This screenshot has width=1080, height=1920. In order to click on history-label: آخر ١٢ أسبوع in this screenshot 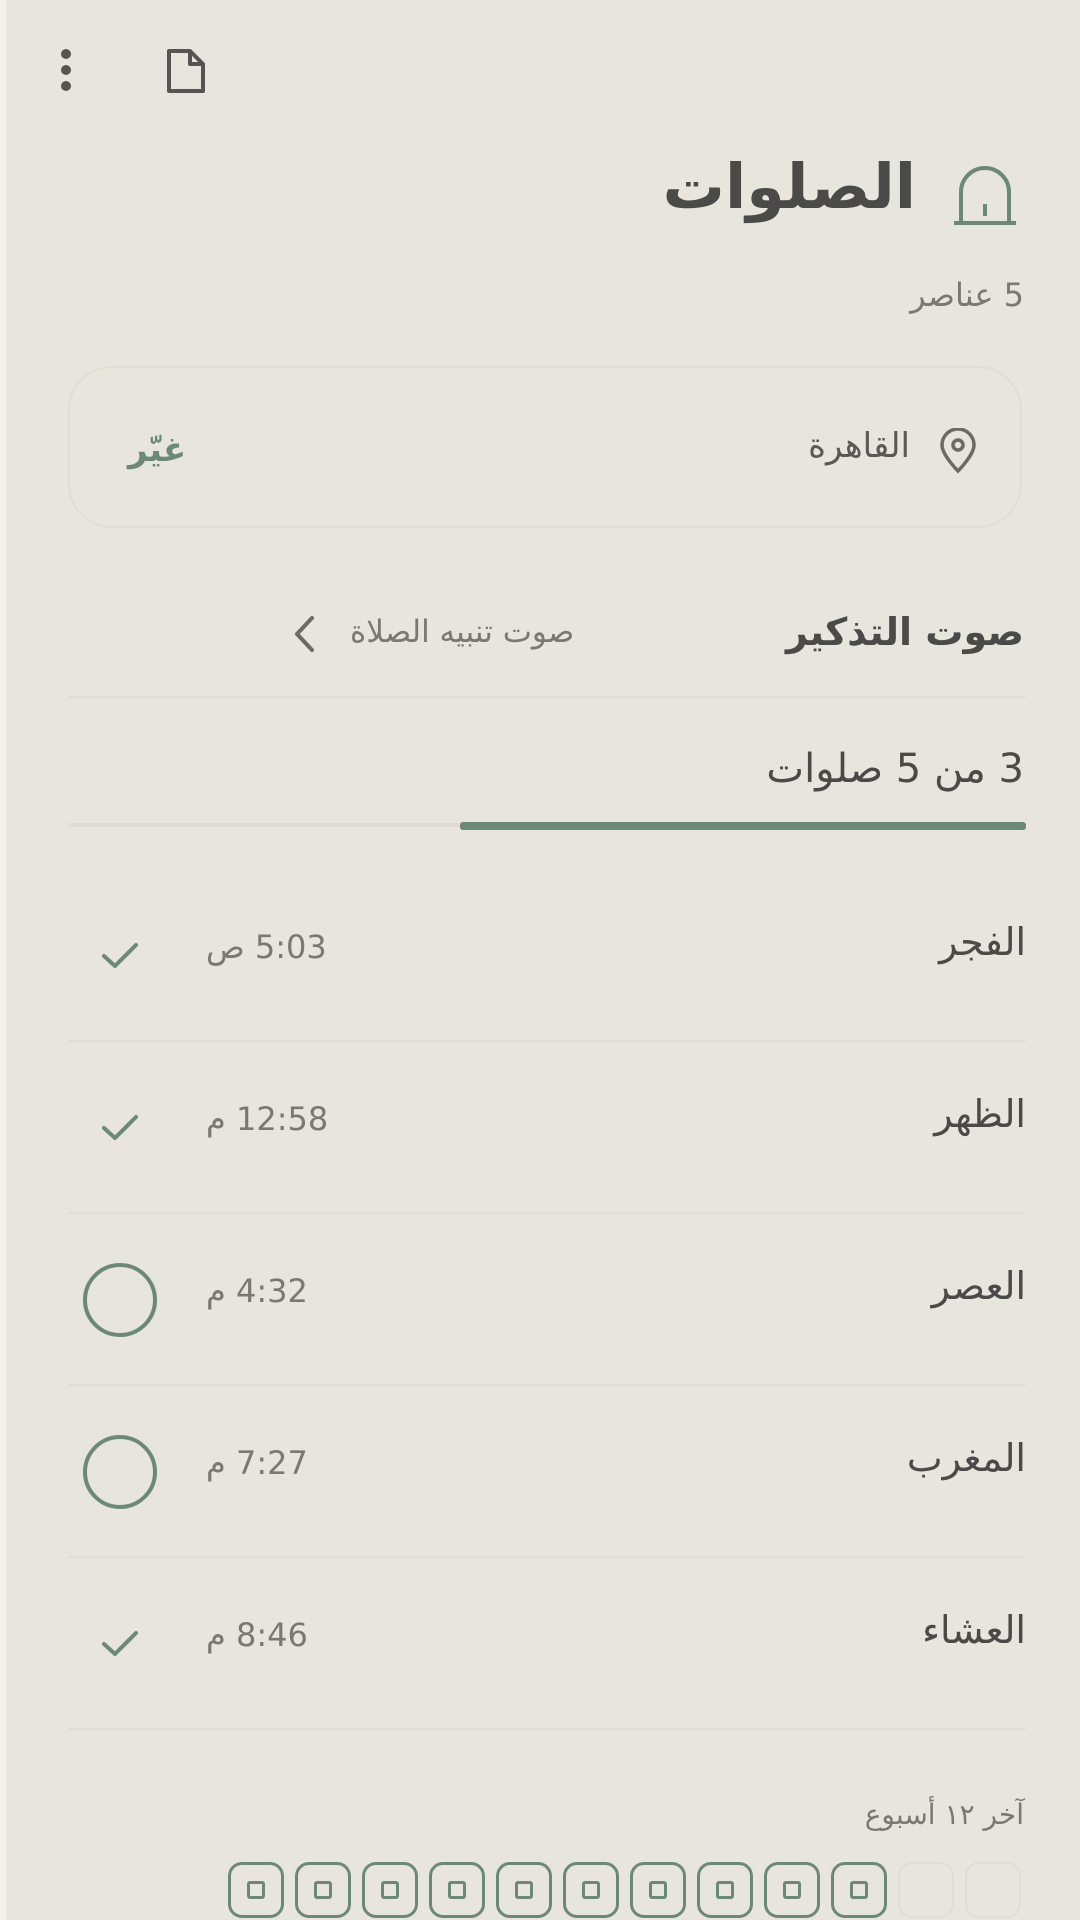, I will do `click(944, 1814)`.